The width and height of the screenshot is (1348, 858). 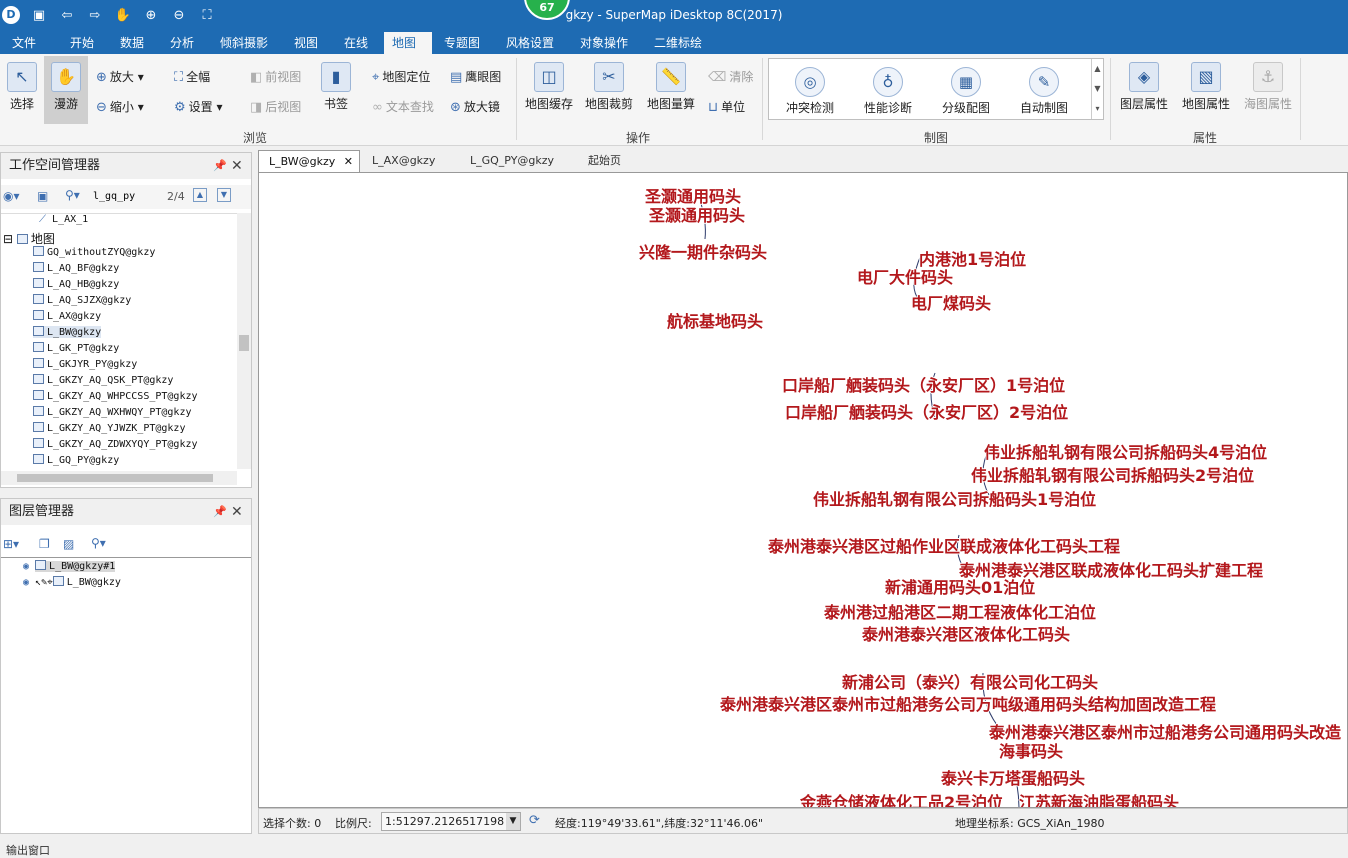 I want to click on menu-view: 视图, so click(x=306, y=43).